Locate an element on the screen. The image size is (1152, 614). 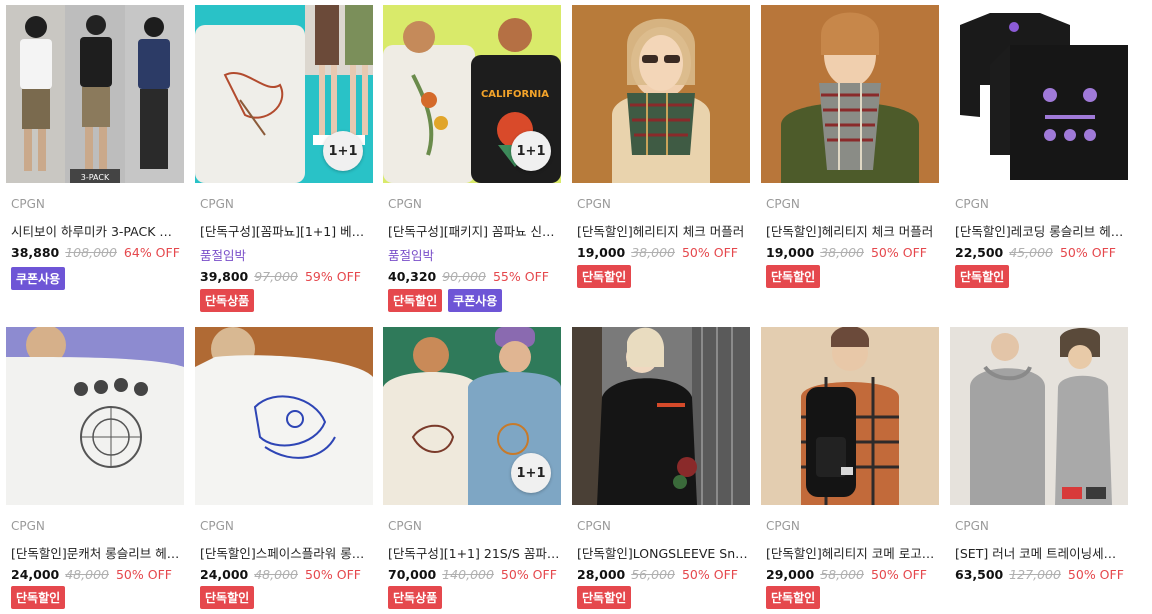
product-title: [단독할인]스페이스플라워 롱슬리브 티셔츠 is located at coordinates (286, 552).